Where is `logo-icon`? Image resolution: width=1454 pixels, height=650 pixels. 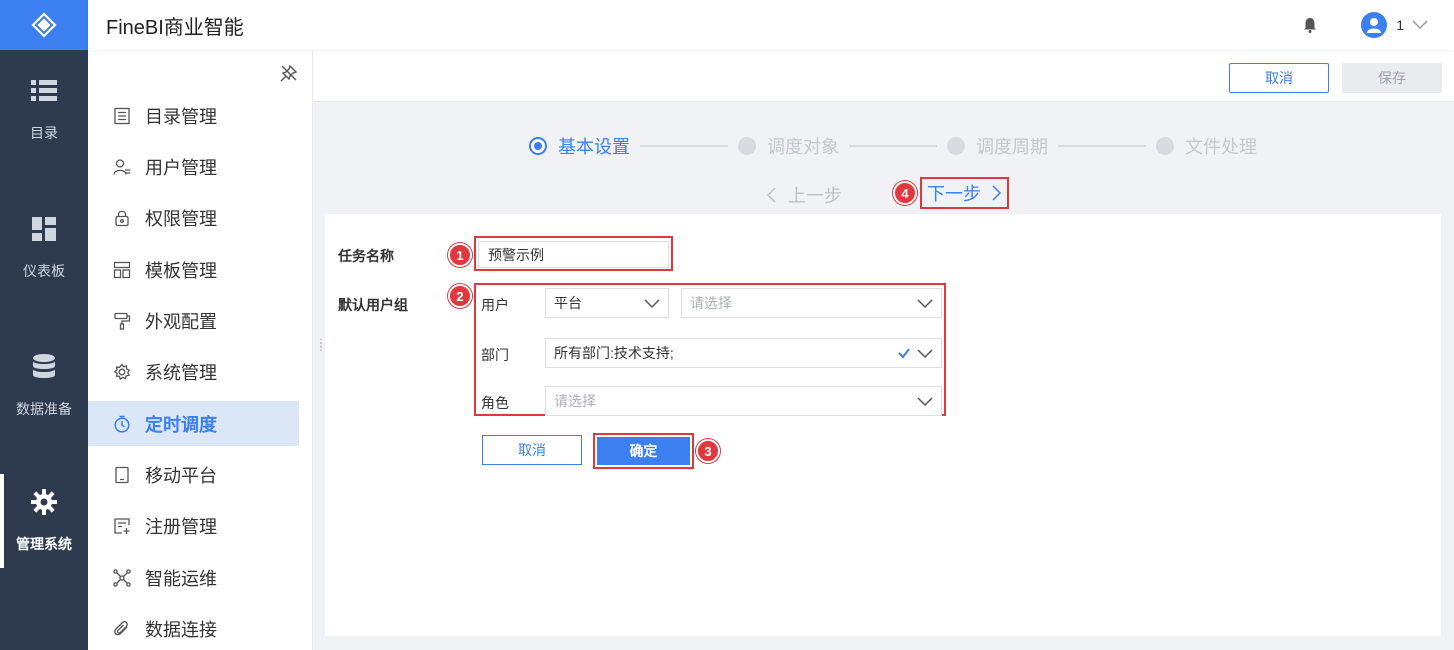
logo-icon is located at coordinates (44, 25).